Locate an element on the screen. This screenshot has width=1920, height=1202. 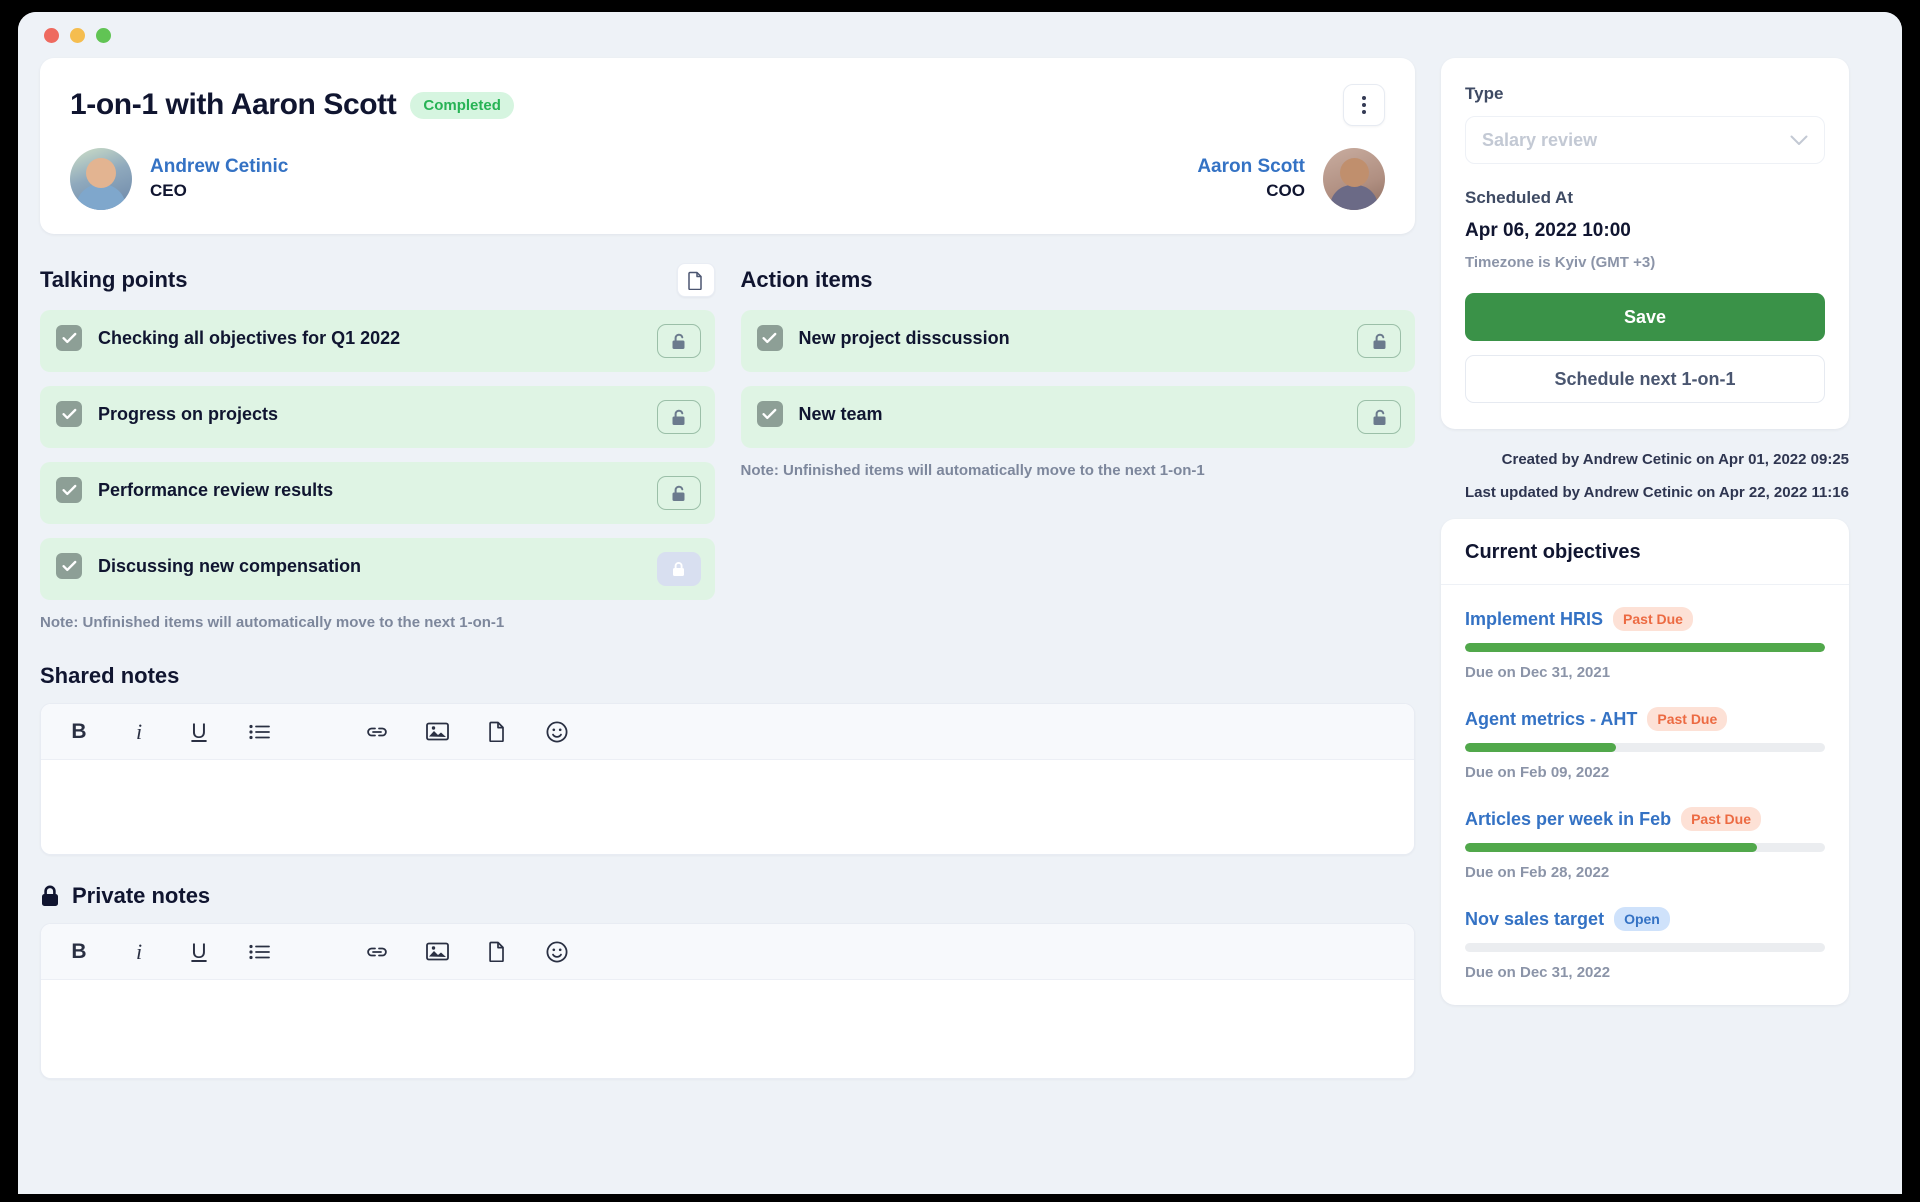
talking-point-row: Progress on projects is located at coordinates (377, 417).